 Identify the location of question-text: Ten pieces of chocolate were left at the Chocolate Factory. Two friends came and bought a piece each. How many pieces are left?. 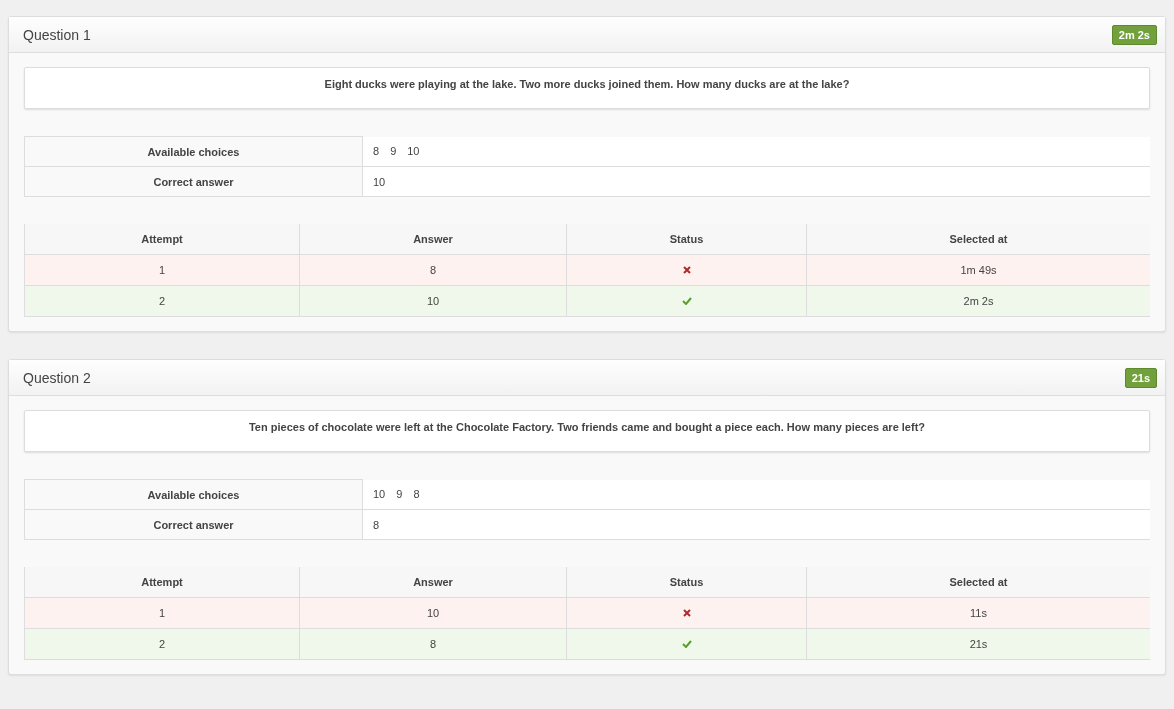
(587, 431).